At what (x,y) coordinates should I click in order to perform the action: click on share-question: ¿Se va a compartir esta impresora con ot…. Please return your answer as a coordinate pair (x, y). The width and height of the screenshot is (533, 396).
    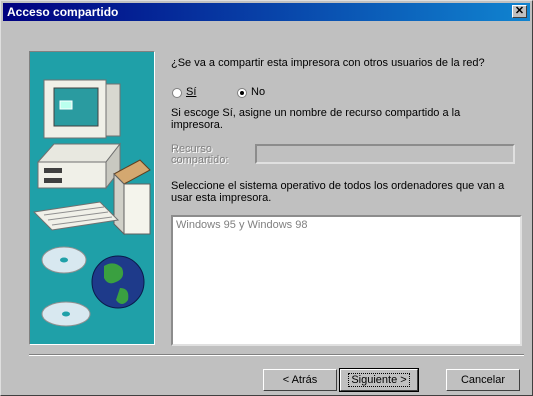
    Looking at the image, I should click on (328, 63).